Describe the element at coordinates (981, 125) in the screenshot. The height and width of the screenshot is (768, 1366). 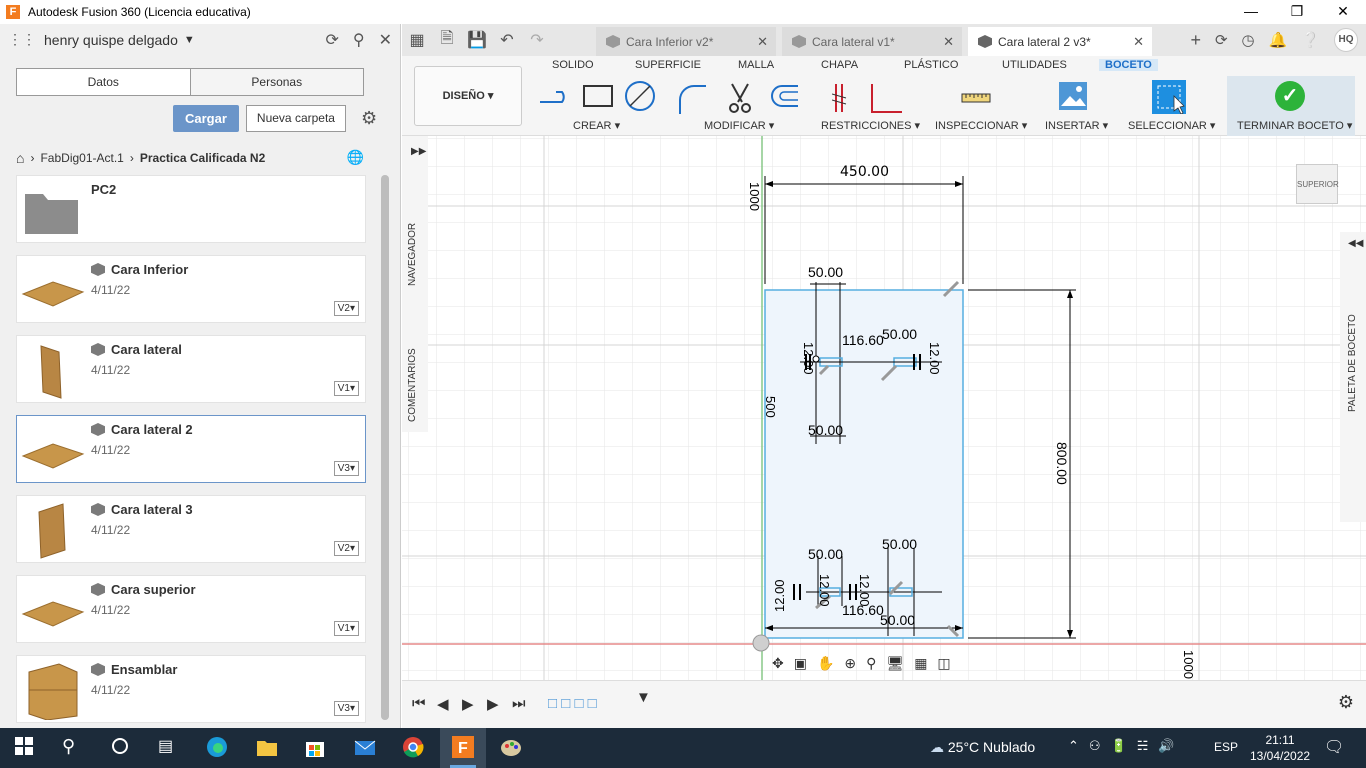
I see `inspect-menu: INSPECCIONAR ▾` at that location.